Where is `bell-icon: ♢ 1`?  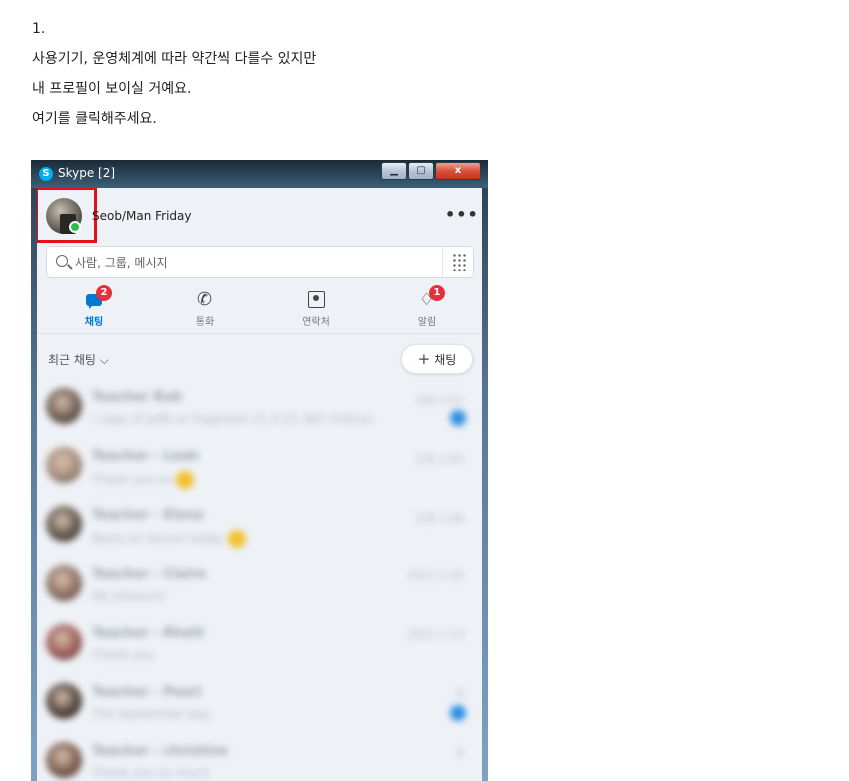 bell-icon: ♢ 1 is located at coordinates (431, 297).